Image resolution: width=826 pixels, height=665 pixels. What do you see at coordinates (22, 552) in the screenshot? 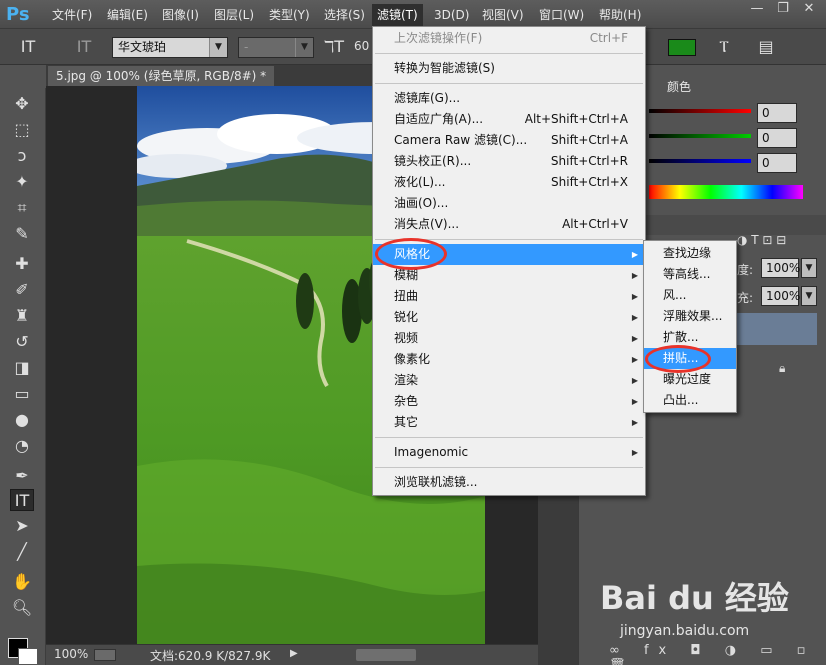
I see `line-tool-icon: ╱` at bounding box center [22, 552].